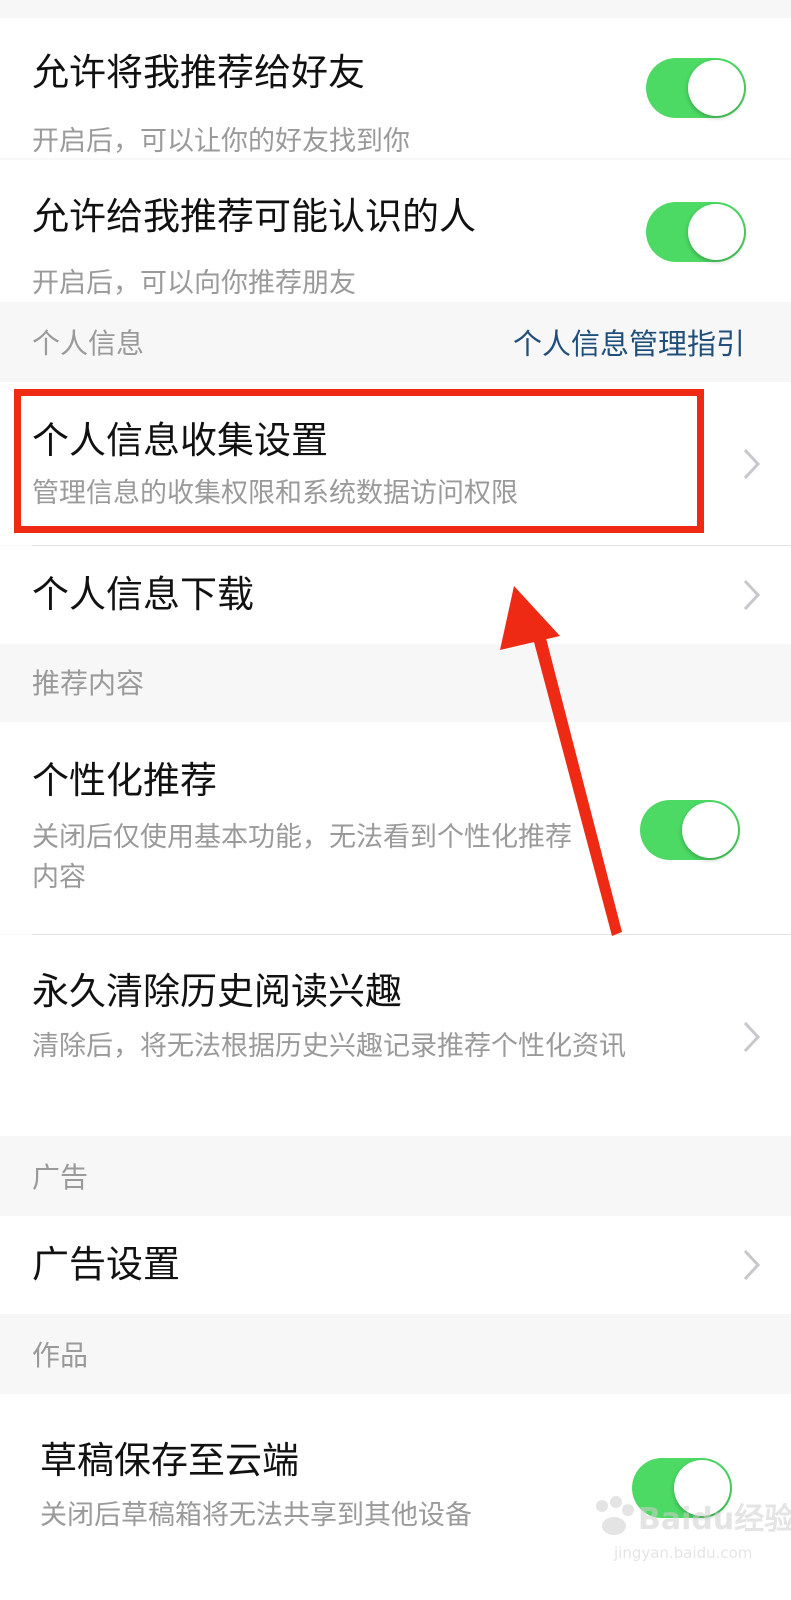 This screenshot has height=1600, width=791. What do you see at coordinates (60, 1177) in the screenshot?
I see `section-label: 广告` at bounding box center [60, 1177].